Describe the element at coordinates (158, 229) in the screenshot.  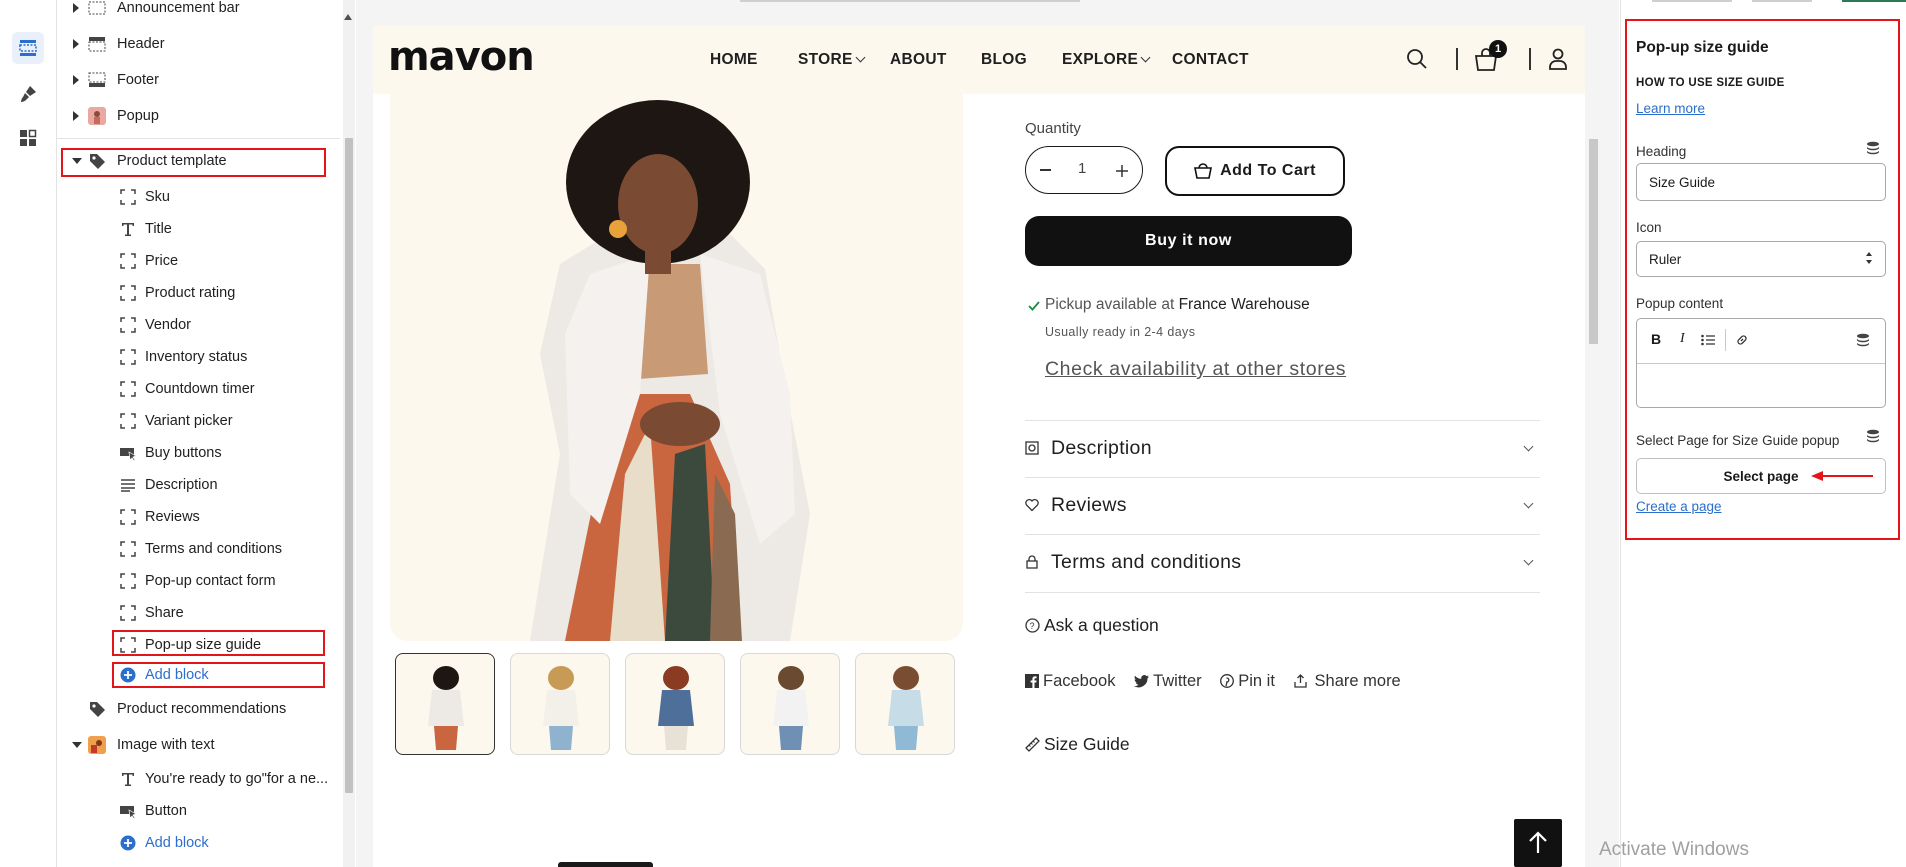
I see `tree-block-label: Title` at that location.